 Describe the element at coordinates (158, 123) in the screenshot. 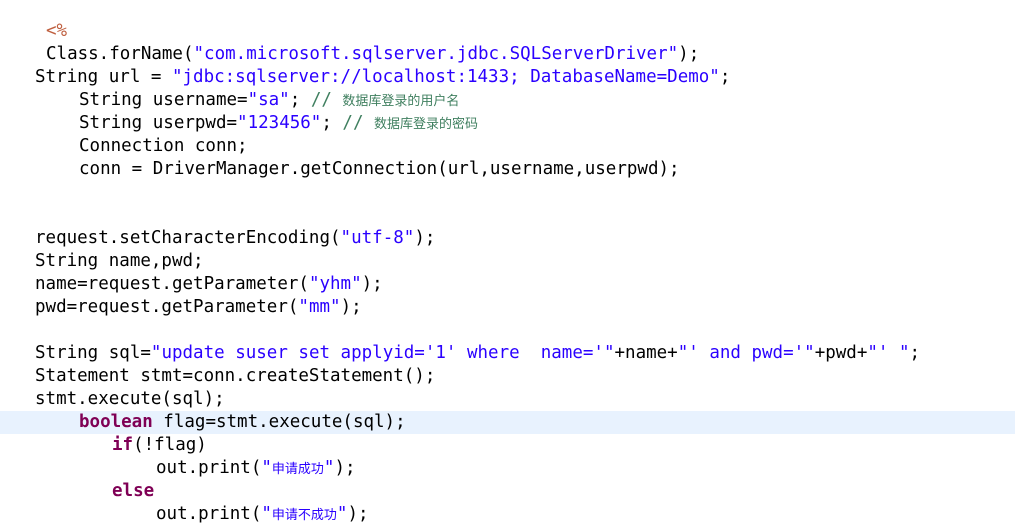

I see `code-token: String userpwd=` at that location.